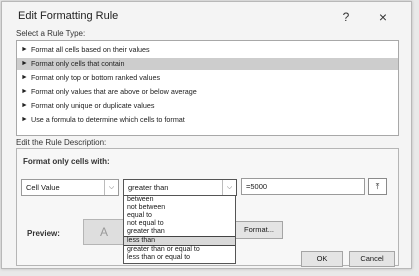 The width and height of the screenshot is (419, 276). What do you see at coordinates (179, 224) in the screenshot?
I see `dropdown-option: not equal to` at bounding box center [179, 224].